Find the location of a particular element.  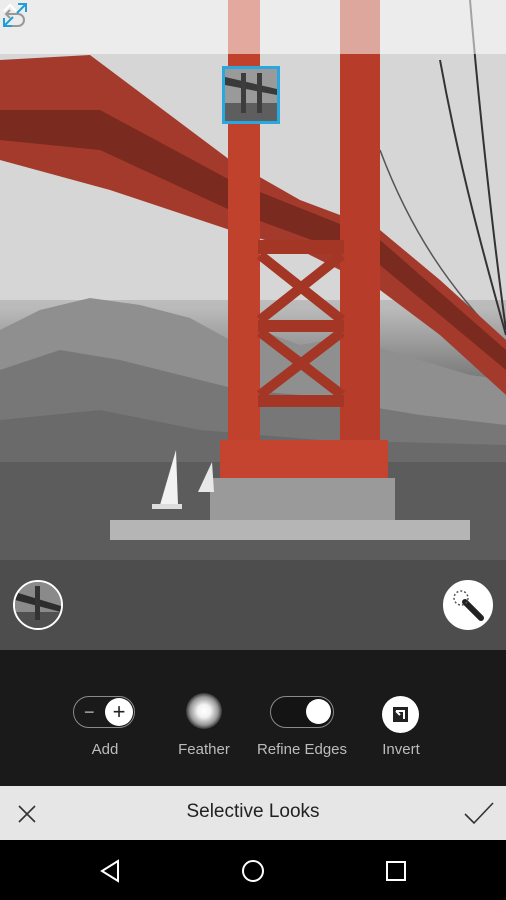

reference-thumbnail is located at coordinates (251, 95).